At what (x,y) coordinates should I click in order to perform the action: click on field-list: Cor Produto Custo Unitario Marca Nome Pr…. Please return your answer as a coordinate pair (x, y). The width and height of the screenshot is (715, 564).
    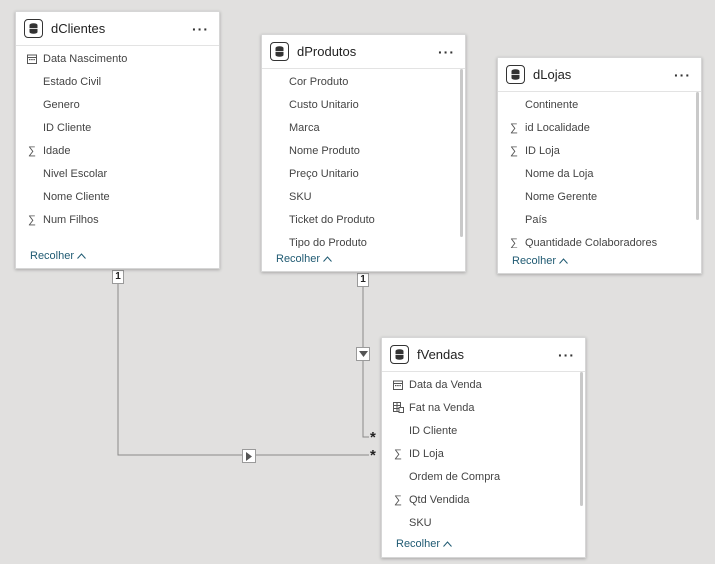
    Looking at the image, I should click on (363, 159).